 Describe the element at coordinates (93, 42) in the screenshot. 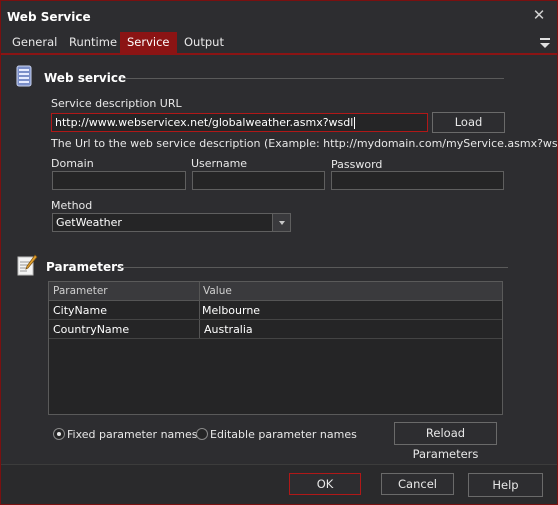

I see `tab-runtime: Runtime` at that location.